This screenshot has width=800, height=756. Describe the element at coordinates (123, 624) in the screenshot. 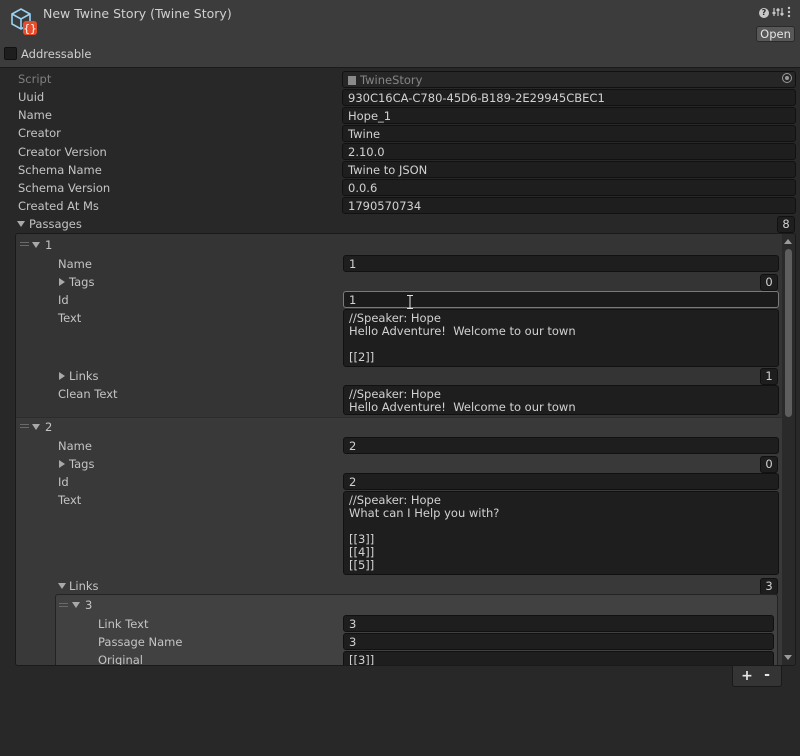

I see `link-text-label: Link Text` at that location.